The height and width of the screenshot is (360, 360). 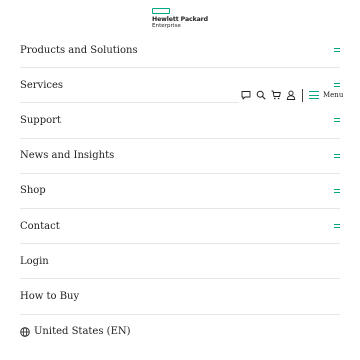 I want to click on nav-item-label: Services, so click(x=42, y=85).